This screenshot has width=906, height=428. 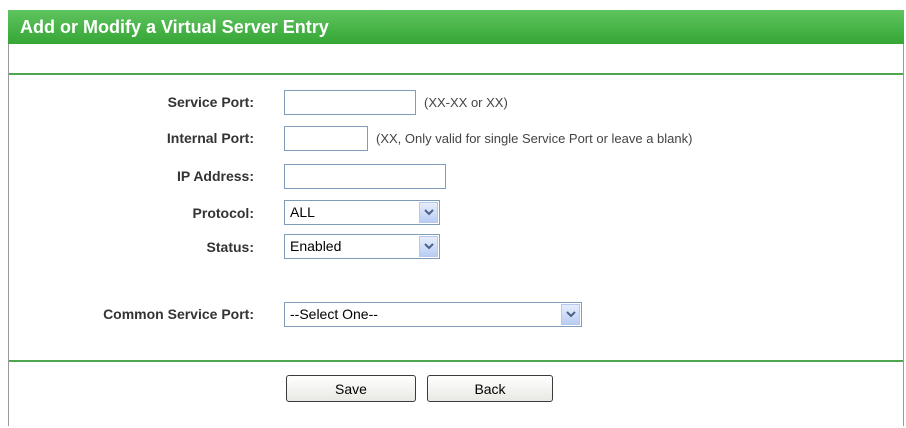 What do you see at coordinates (350, 102) in the screenshot?
I see `service-port-input` at bounding box center [350, 102].